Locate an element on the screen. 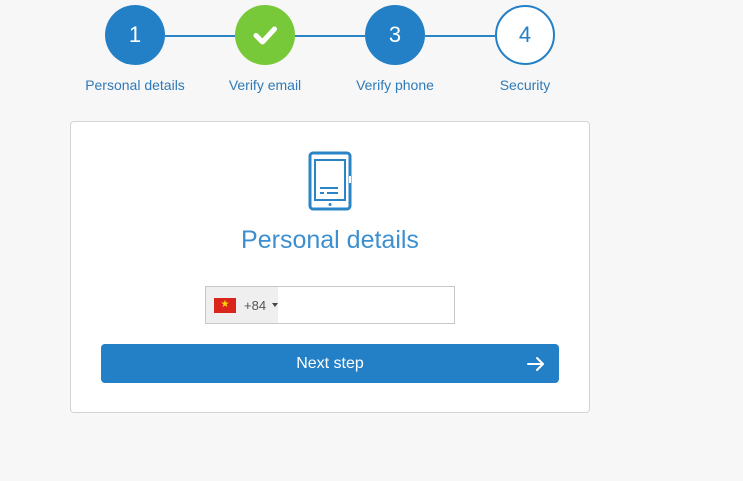 Image resolution: width=743 pixels, height=481 pixels. step-personal-details: 1 Personal details is located at coordinates (135, 49).